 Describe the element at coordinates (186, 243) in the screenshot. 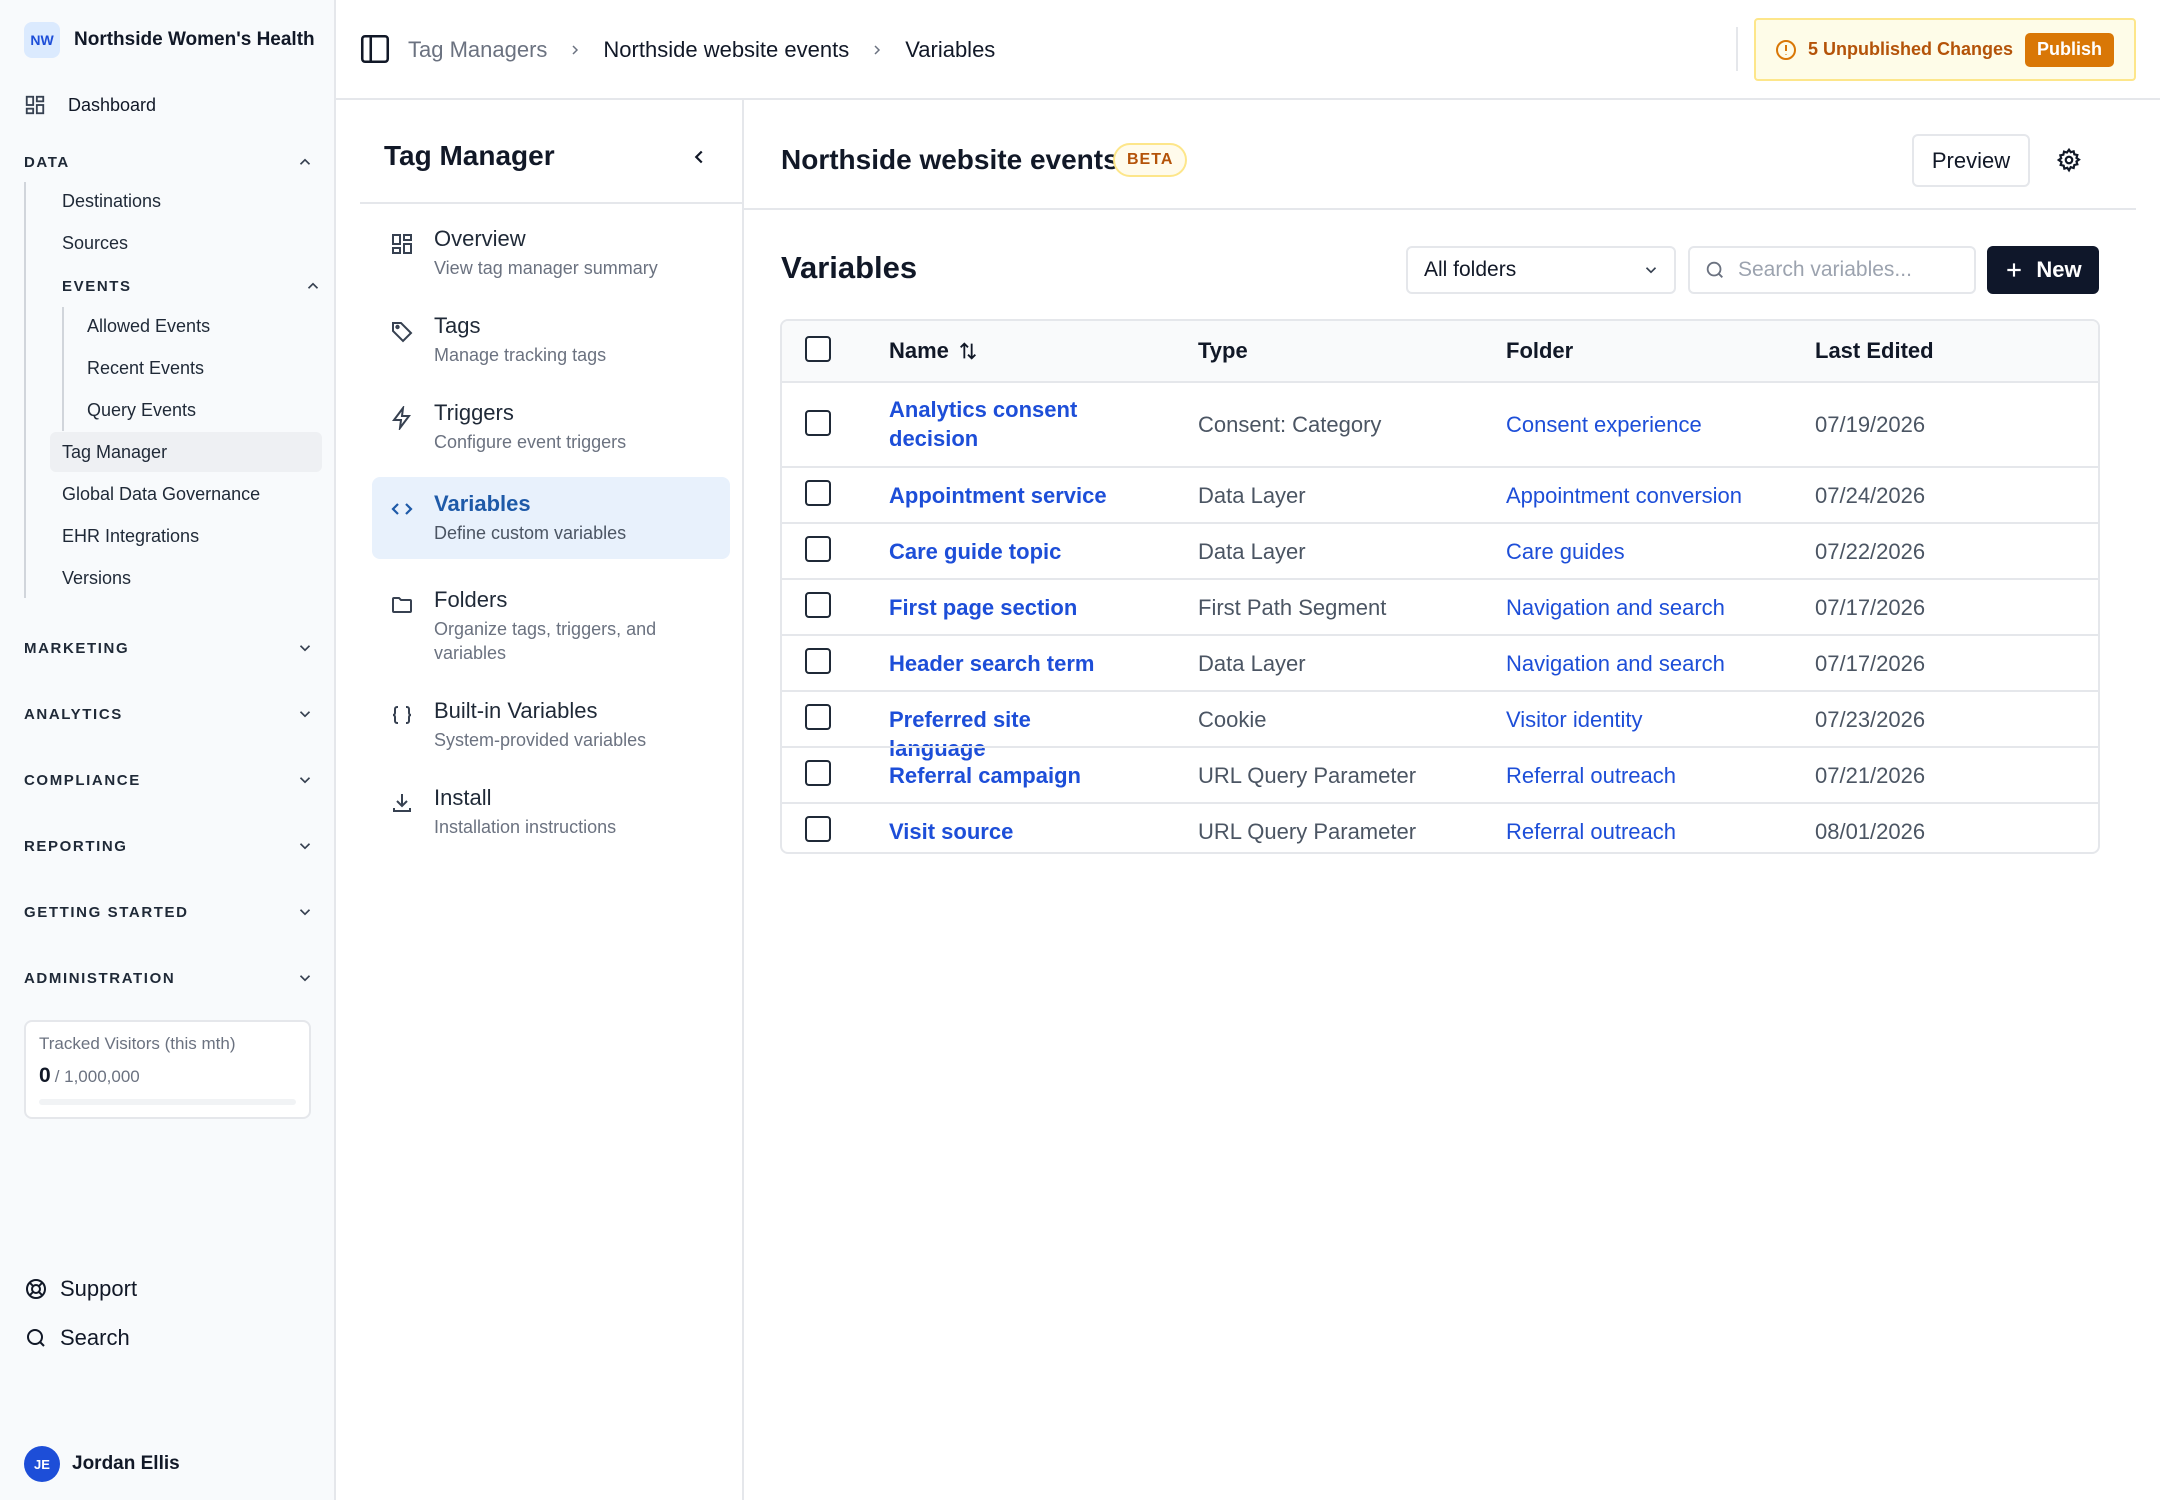

I see `sidebar-item-sources: Sources` at that location.